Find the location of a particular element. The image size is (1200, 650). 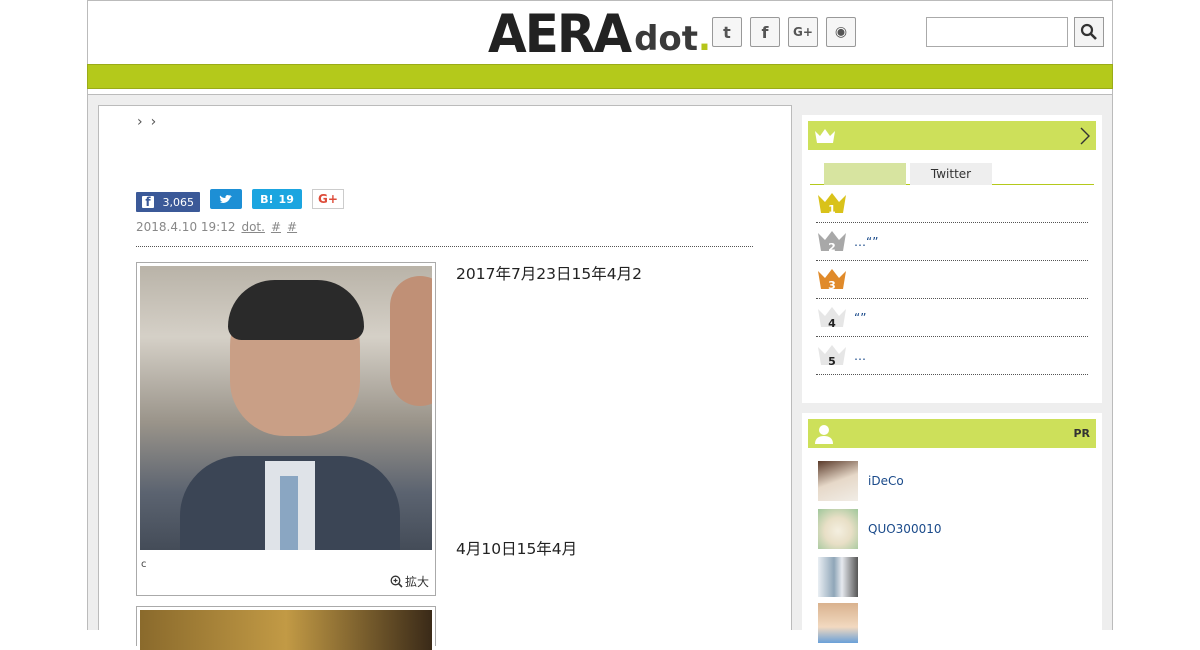

zoom-button: 拡大 is located at coordinates (409, 581).